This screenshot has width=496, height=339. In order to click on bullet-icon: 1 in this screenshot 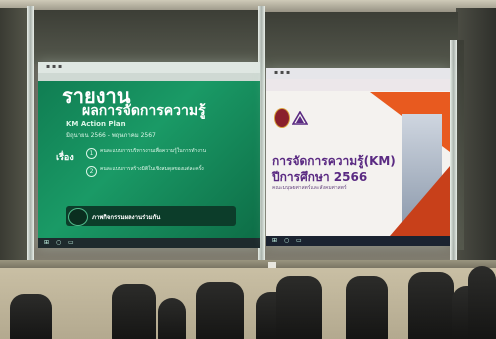, I will do `click(91, 153)`.